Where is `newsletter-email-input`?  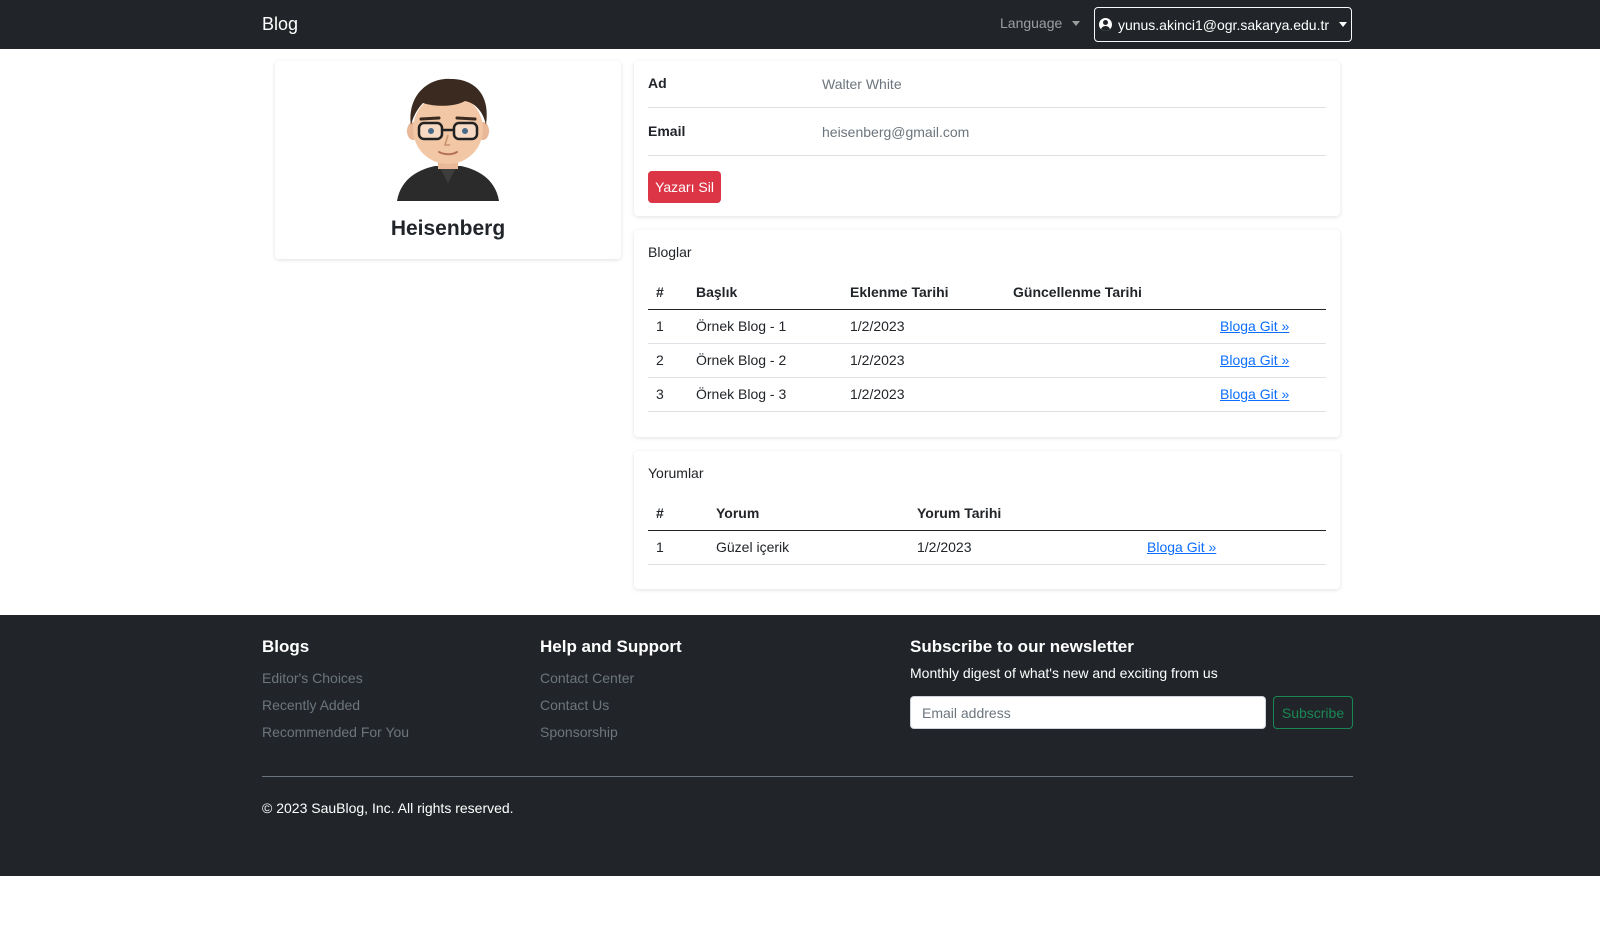
newsletter-email-input is located at coordinates (1088, 712).